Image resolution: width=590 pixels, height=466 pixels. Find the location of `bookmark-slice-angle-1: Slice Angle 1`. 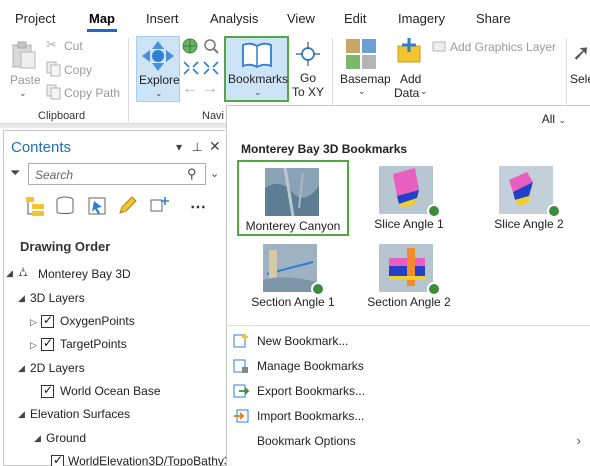

bookmark-slice-angle-1: Slice Angle 1 is located at coordinates (409, 198).